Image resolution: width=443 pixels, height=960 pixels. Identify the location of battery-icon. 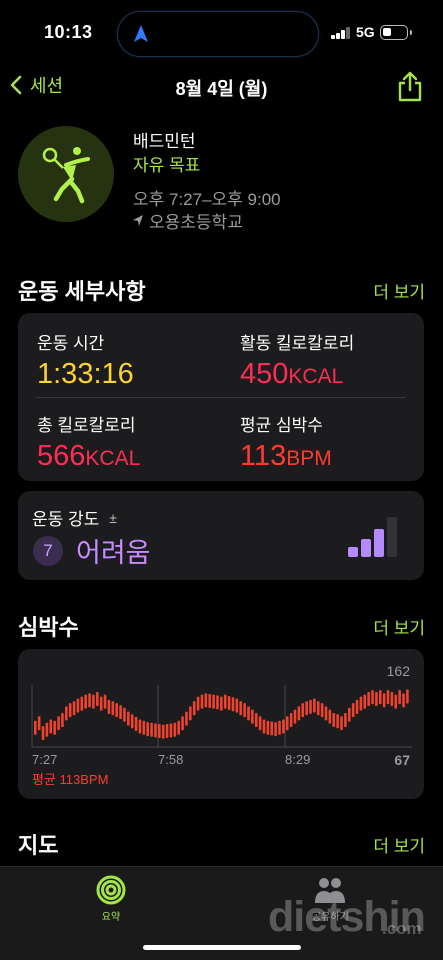
(396, 32).